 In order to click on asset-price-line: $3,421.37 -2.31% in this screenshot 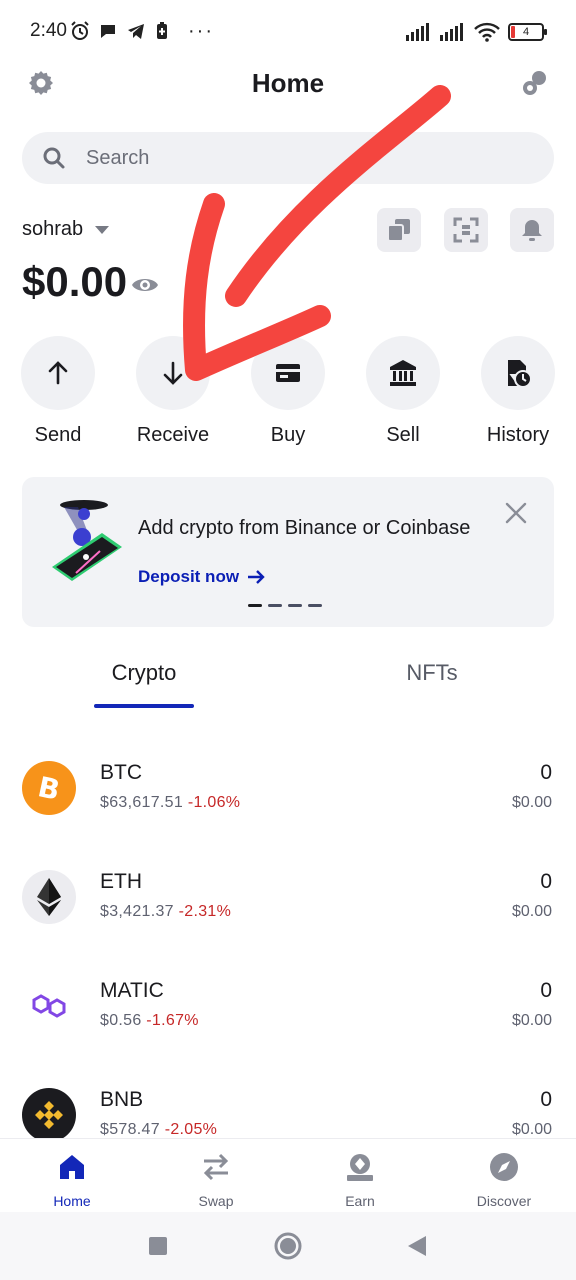, I will do `click(165, 912)`.